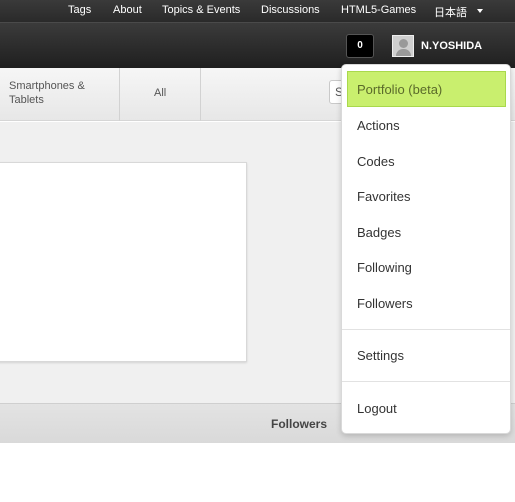 The width and height of the screenshot is (515, 502). What do you see at coordinates (377, 408) in the screenshot?
I see `menu-item-logout: Logout` at bounding box center [377, 408].